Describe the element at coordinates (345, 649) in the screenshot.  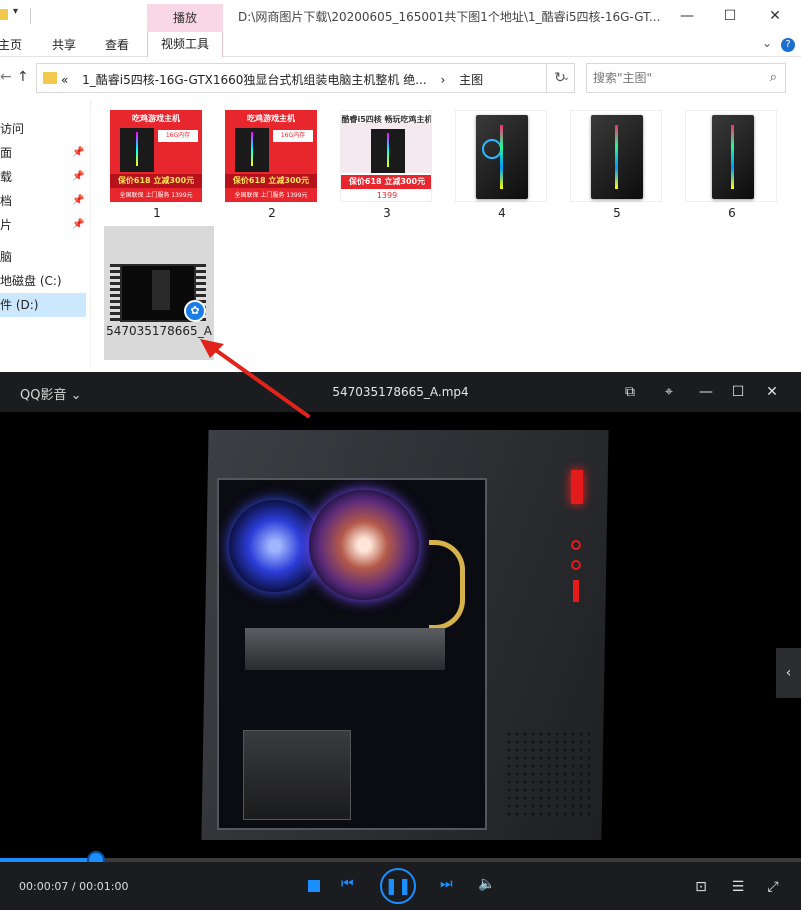
I see `graphics-card` at that location.